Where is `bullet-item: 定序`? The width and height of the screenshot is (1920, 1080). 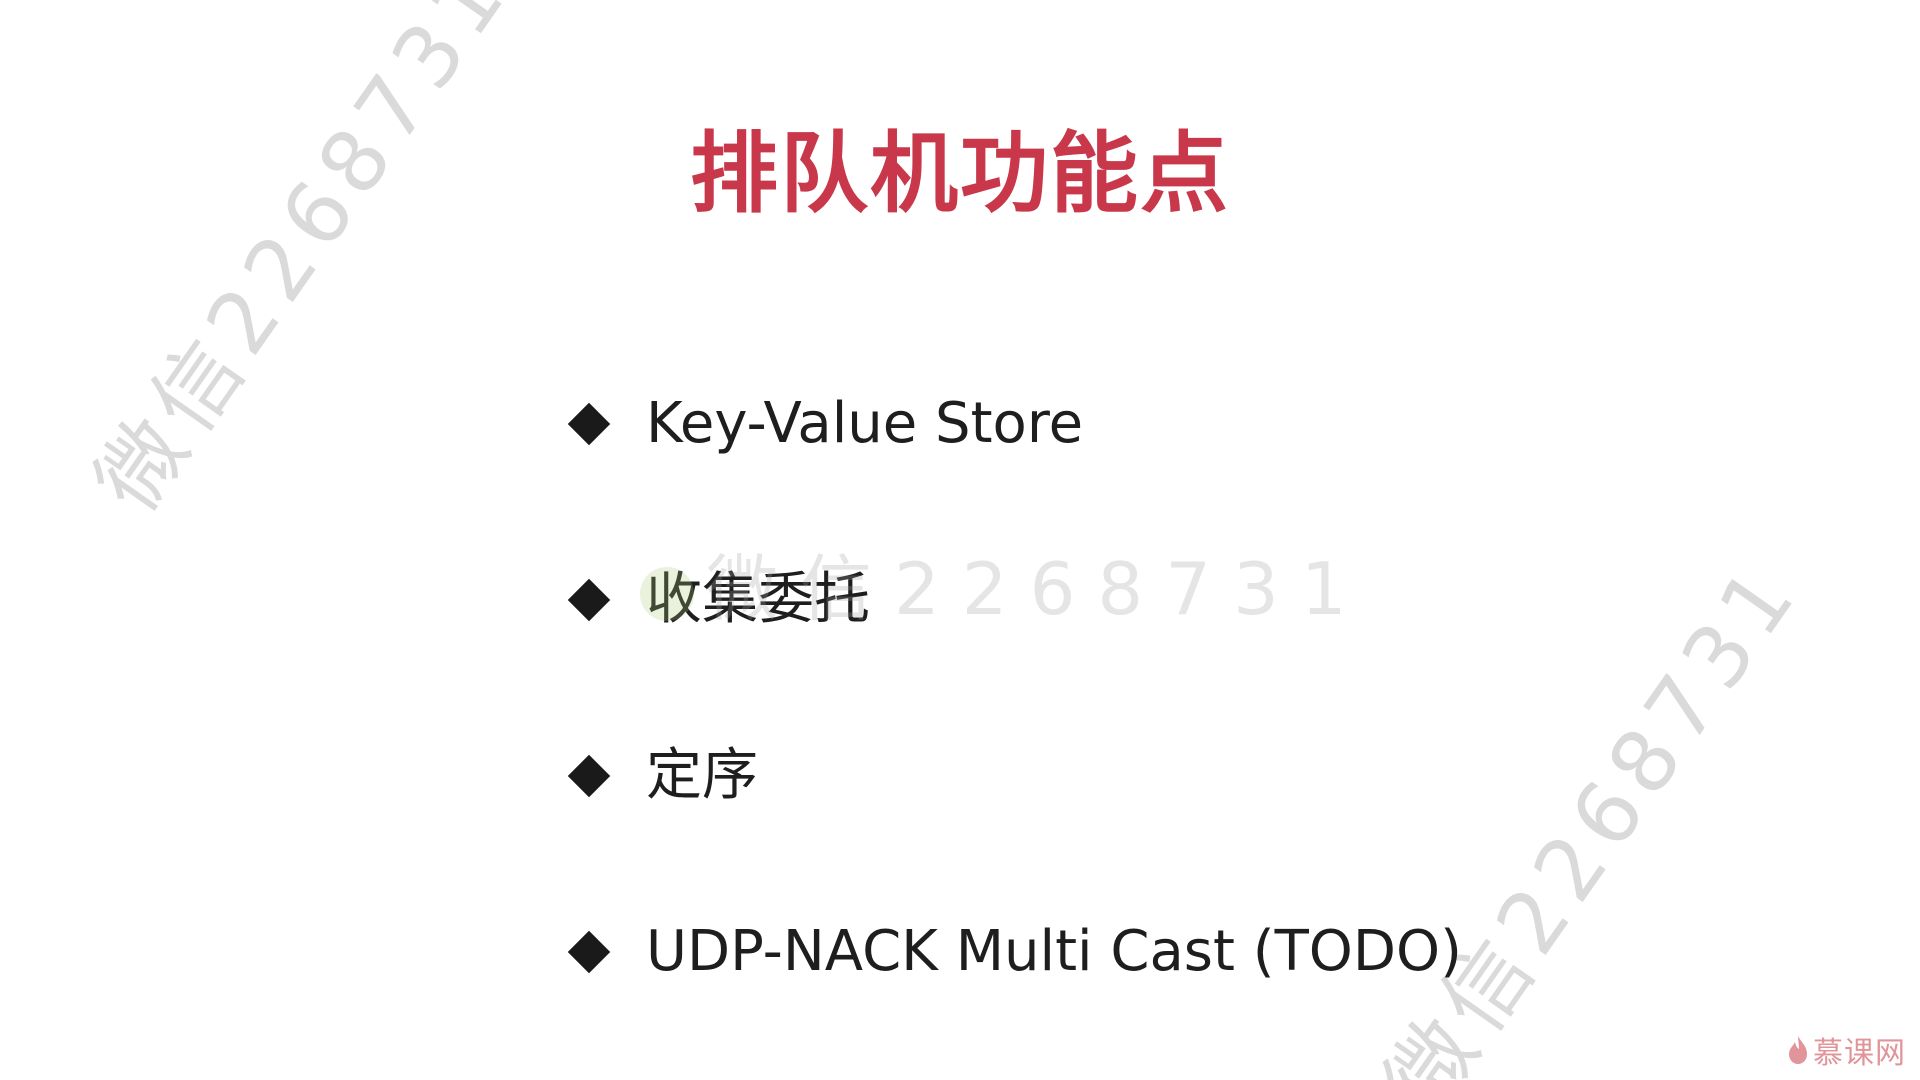
bullet-item: 定序 is located at coordinates (1014, 776).